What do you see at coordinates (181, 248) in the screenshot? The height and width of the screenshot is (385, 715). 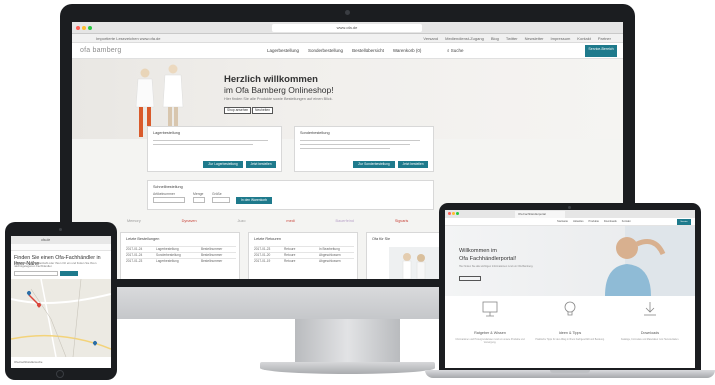 I see `table-row: 2017-01-24 Lagerbestellung Bestellnummer` at bounding box center [181, 248].